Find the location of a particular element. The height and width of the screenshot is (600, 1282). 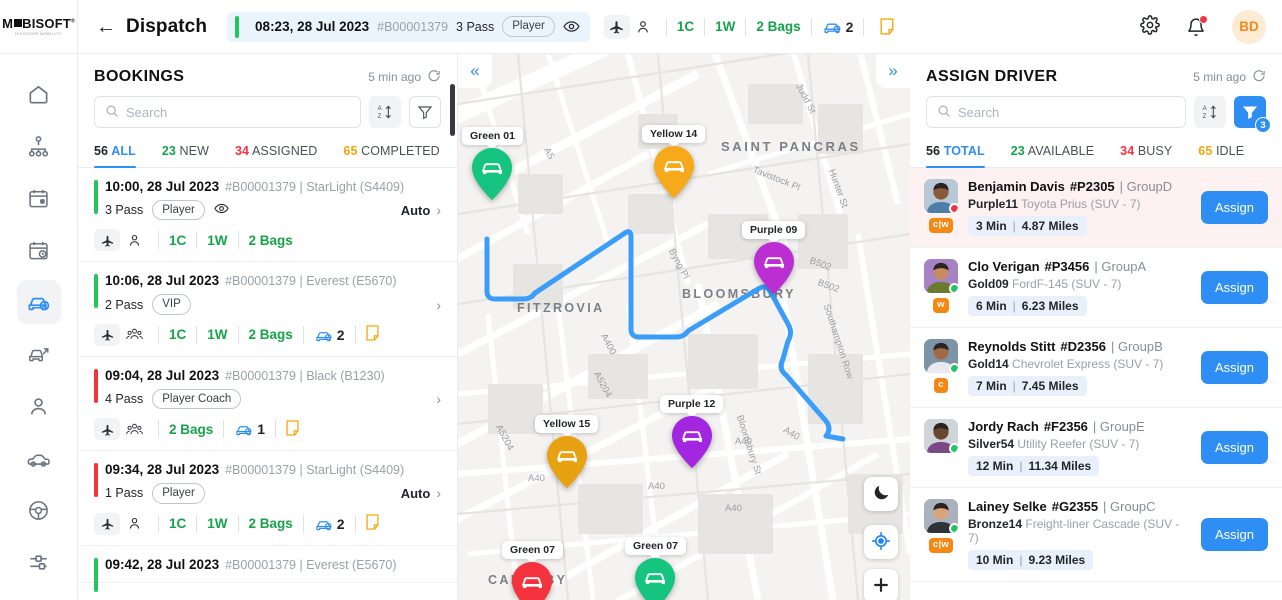

stat-bags: 2 Bags is located at coordinates (778, 26).